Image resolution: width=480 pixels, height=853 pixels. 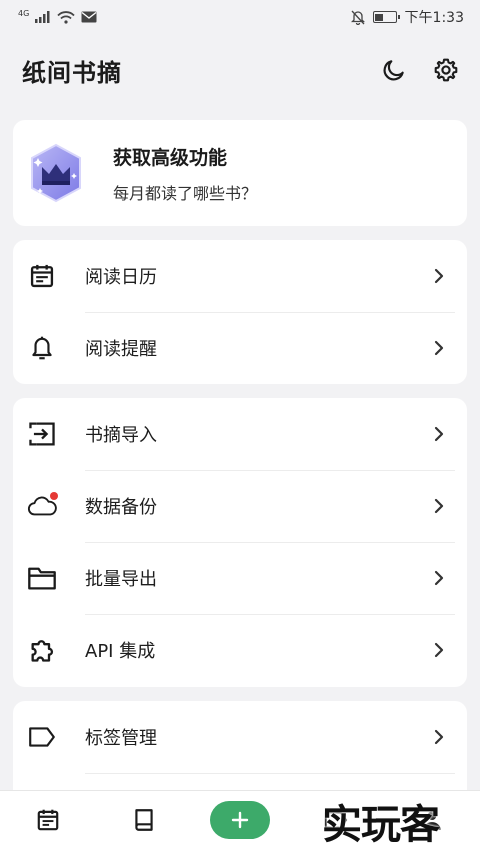 What do you see at coordinates (381, 824) in the screenshot?
I see `watermark: 实玩客` at bounding box center [381, 824].